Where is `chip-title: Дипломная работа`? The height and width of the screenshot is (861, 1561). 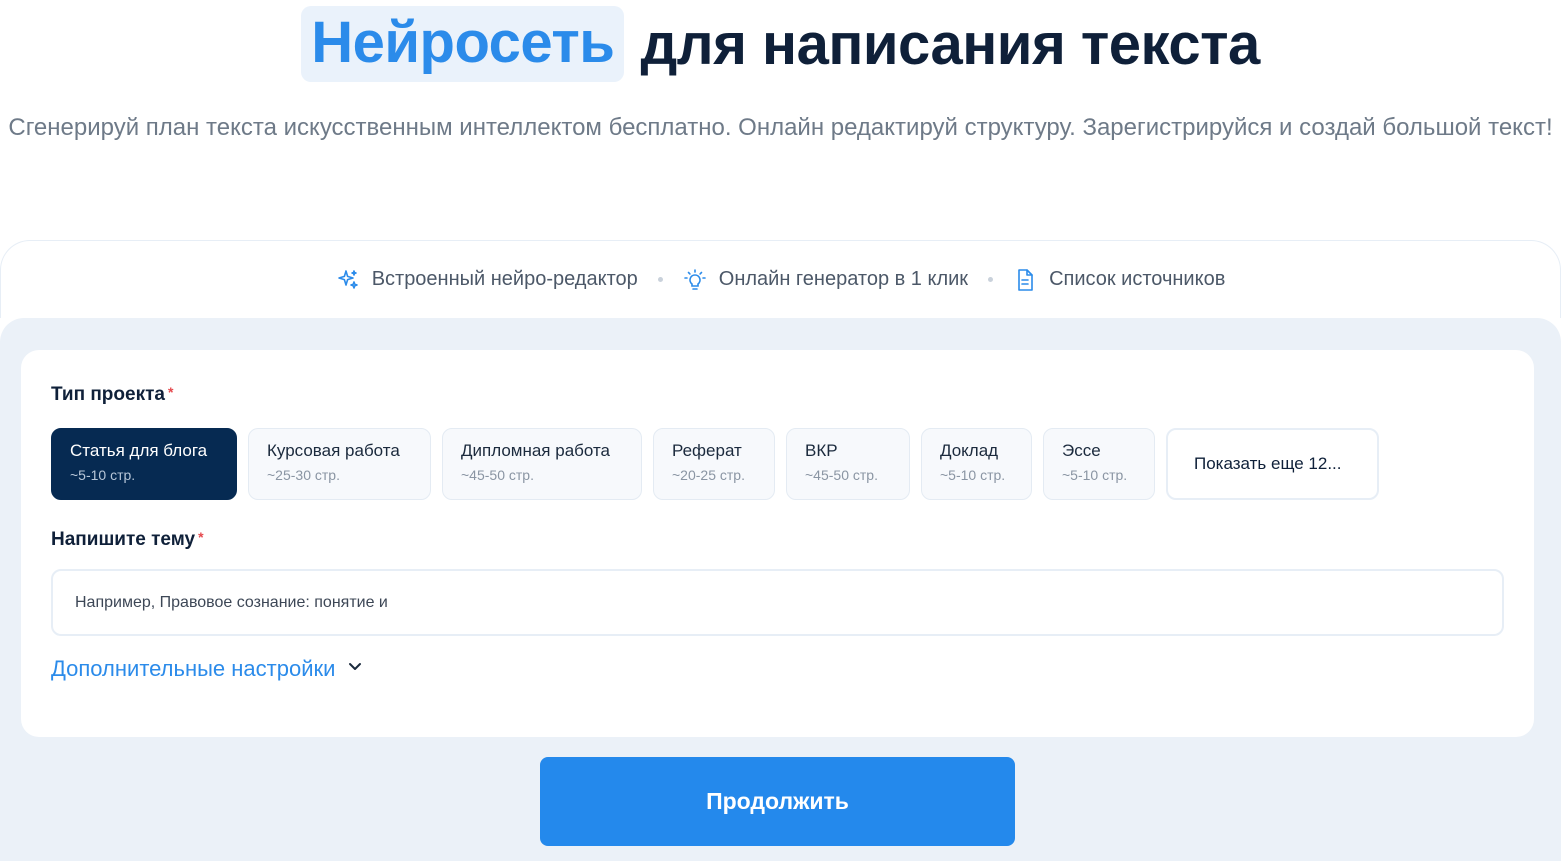 chip-title: Дипломная работа is located at coordinates (536, 450).